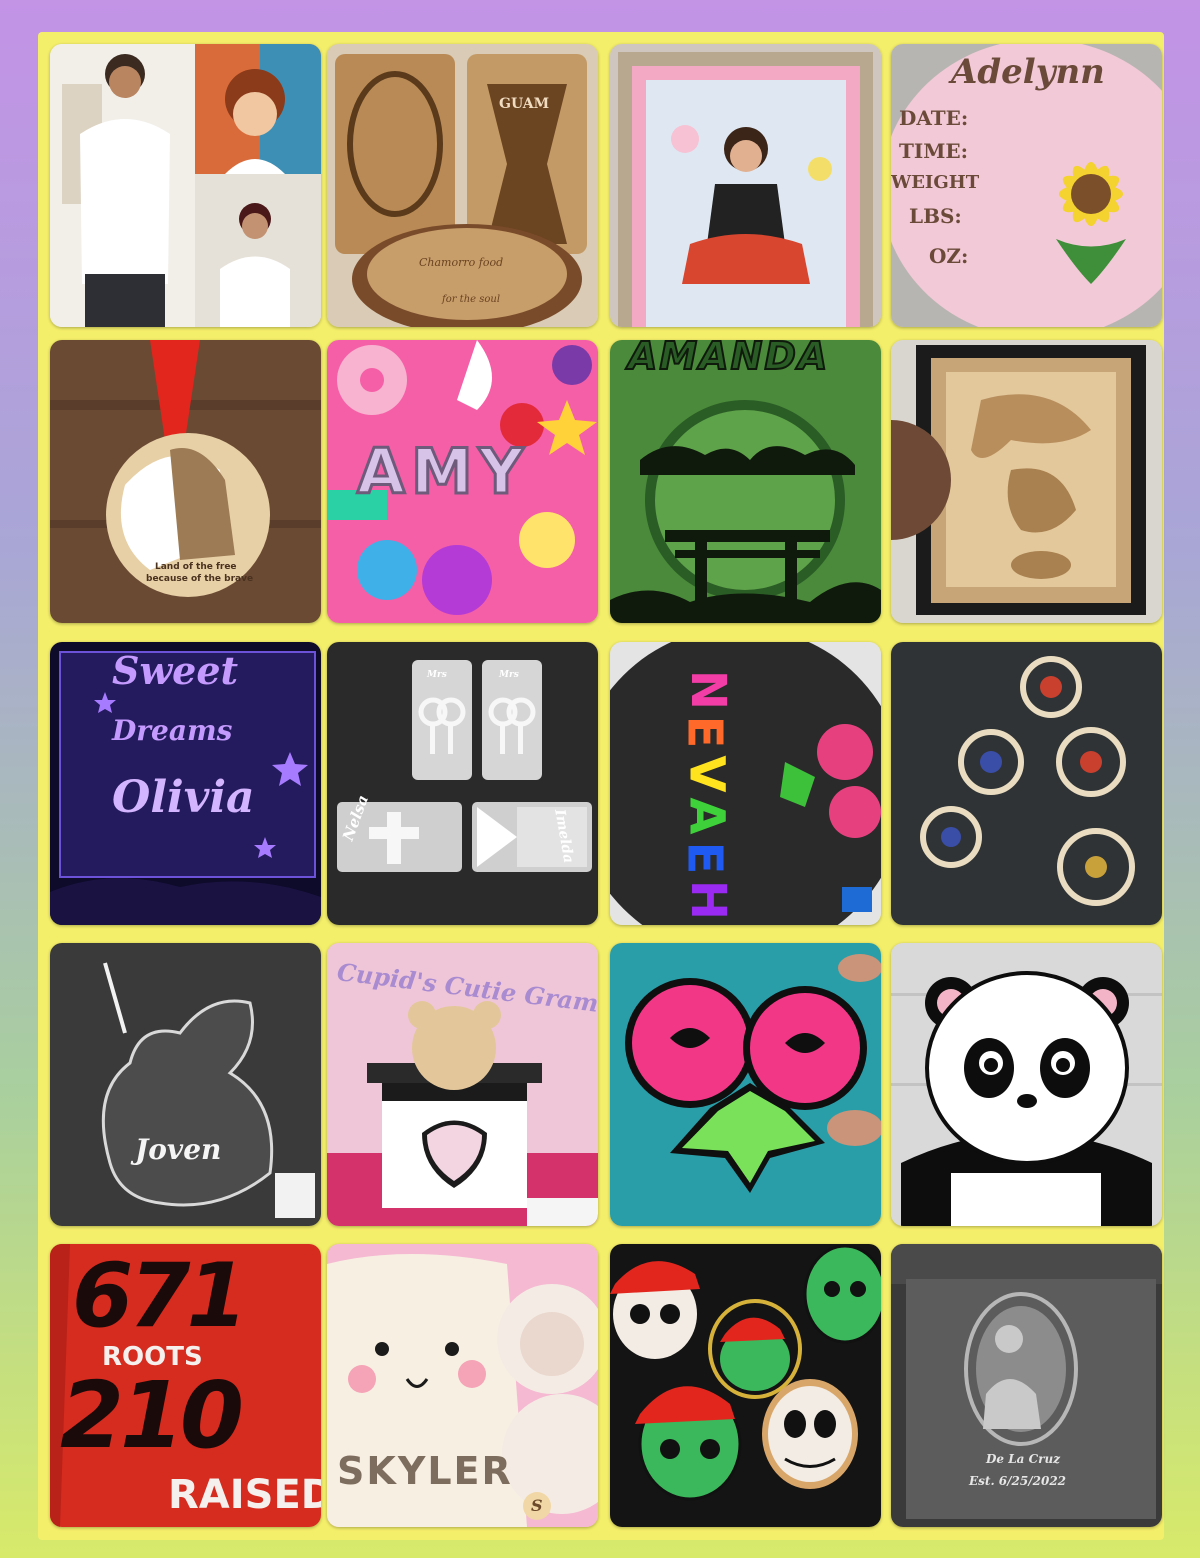 This screenshot has width=1200, height=1558. I want to click on monogram-badge: S, so click(537, 1505).